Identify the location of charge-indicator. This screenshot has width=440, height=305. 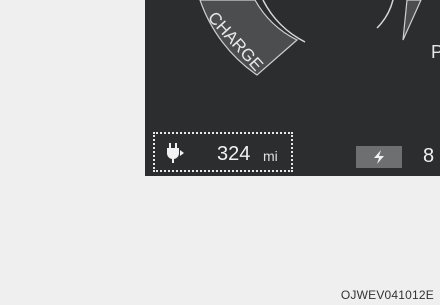
(379, 157).